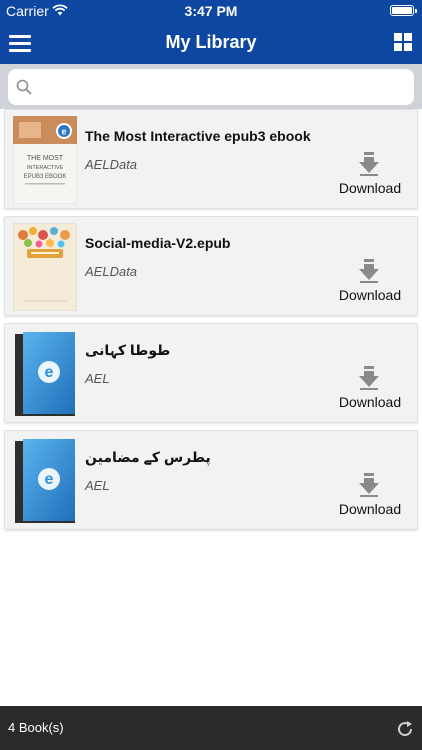  Describe the element at coordinates (45, 177) in the screenshot. I see `cover-line-3: EPUB3 EBOOK` at that location.